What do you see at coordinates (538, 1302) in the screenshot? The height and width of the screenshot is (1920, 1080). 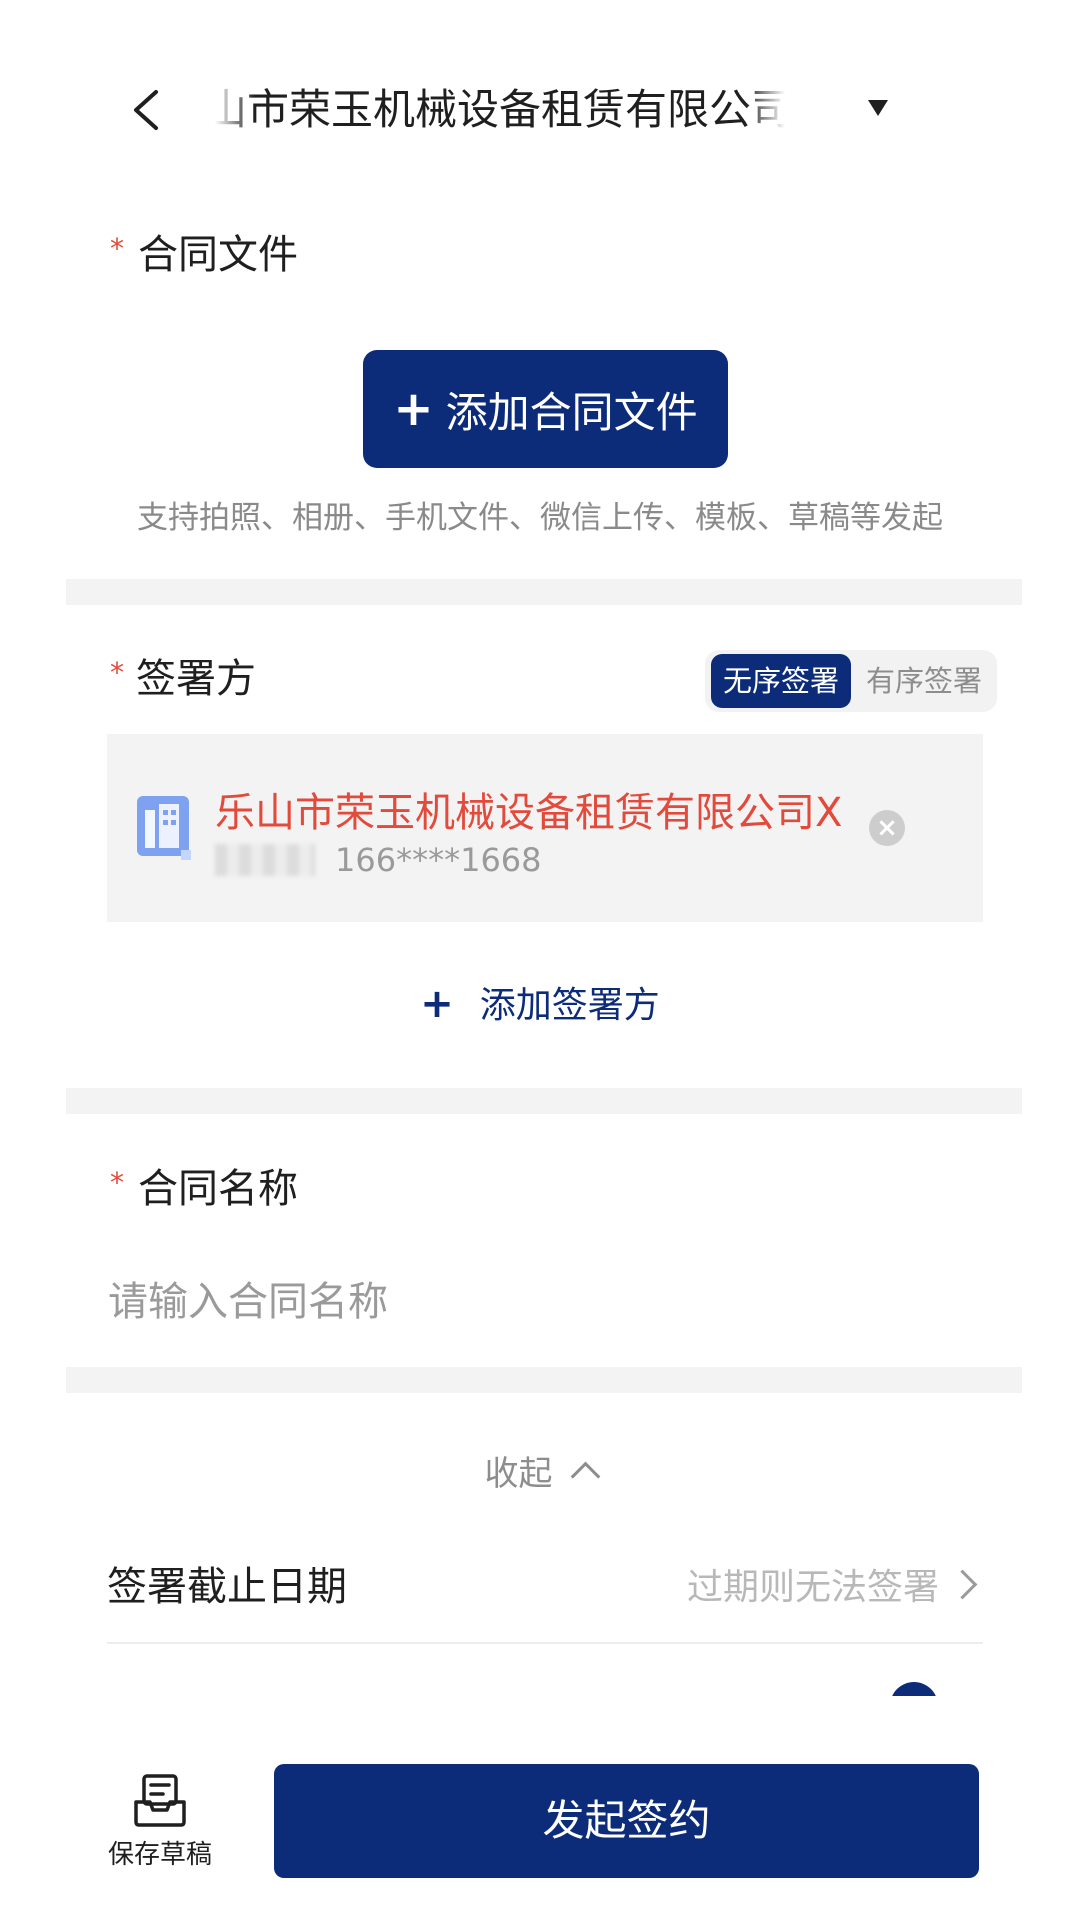 I see `contract-name-input` at bounding box center [538, 1302].